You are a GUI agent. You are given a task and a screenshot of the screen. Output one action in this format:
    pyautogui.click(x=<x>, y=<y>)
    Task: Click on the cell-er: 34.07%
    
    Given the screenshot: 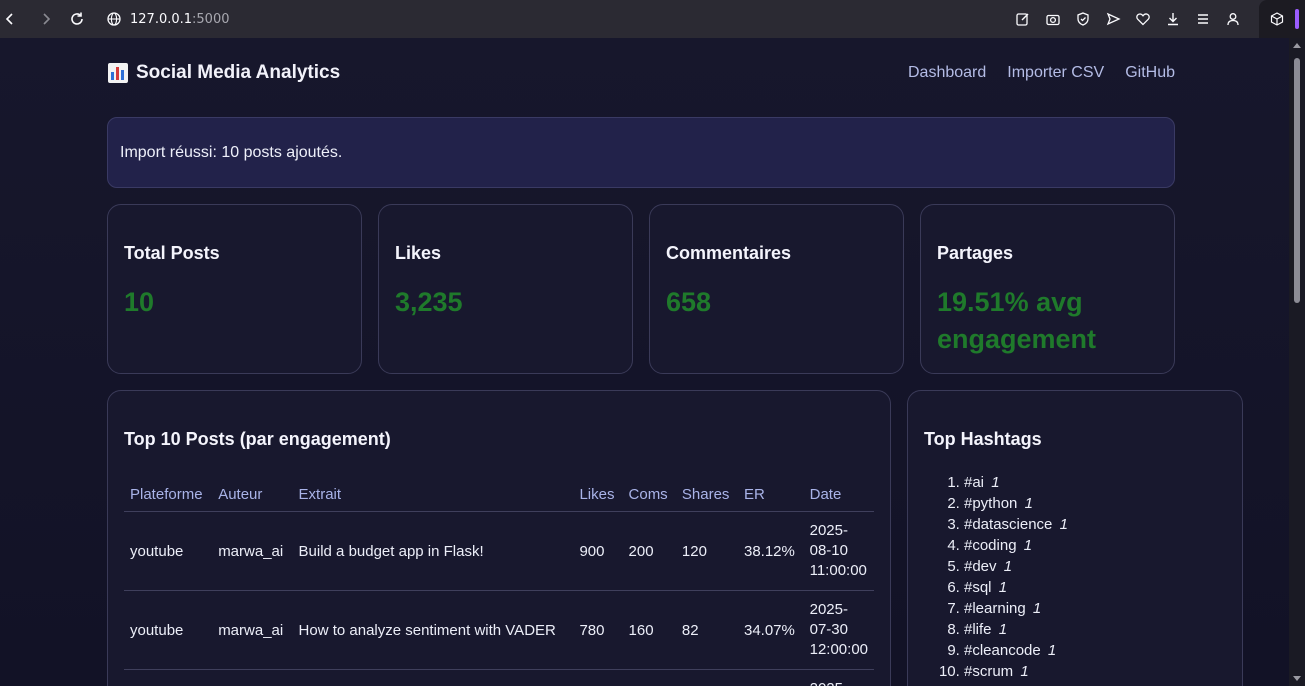 What is the action you would take?
    pyautogui.click(x=770, y=630)
    